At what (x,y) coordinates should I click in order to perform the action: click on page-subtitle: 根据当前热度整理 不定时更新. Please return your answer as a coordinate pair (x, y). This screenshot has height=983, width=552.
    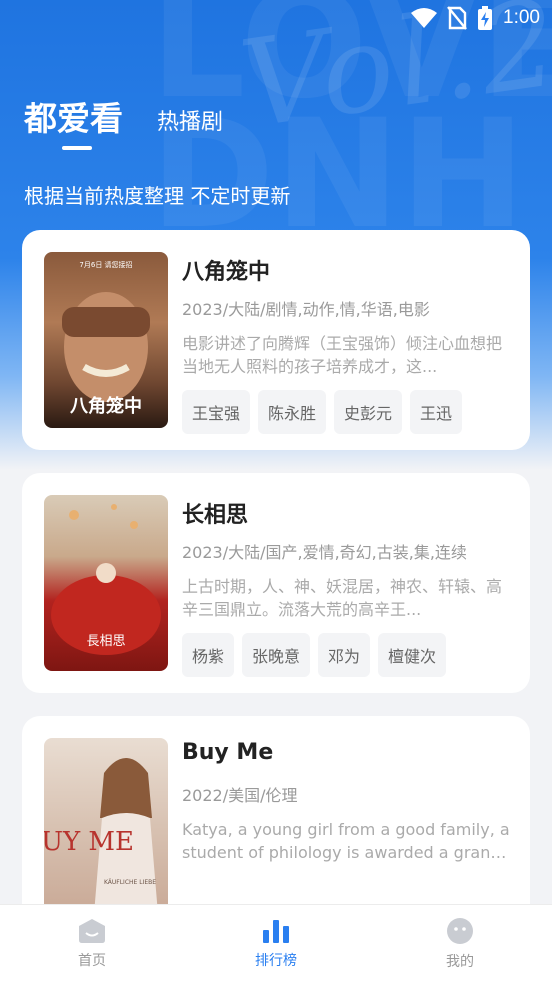
    Looking at the image, I should click on (157, 196).